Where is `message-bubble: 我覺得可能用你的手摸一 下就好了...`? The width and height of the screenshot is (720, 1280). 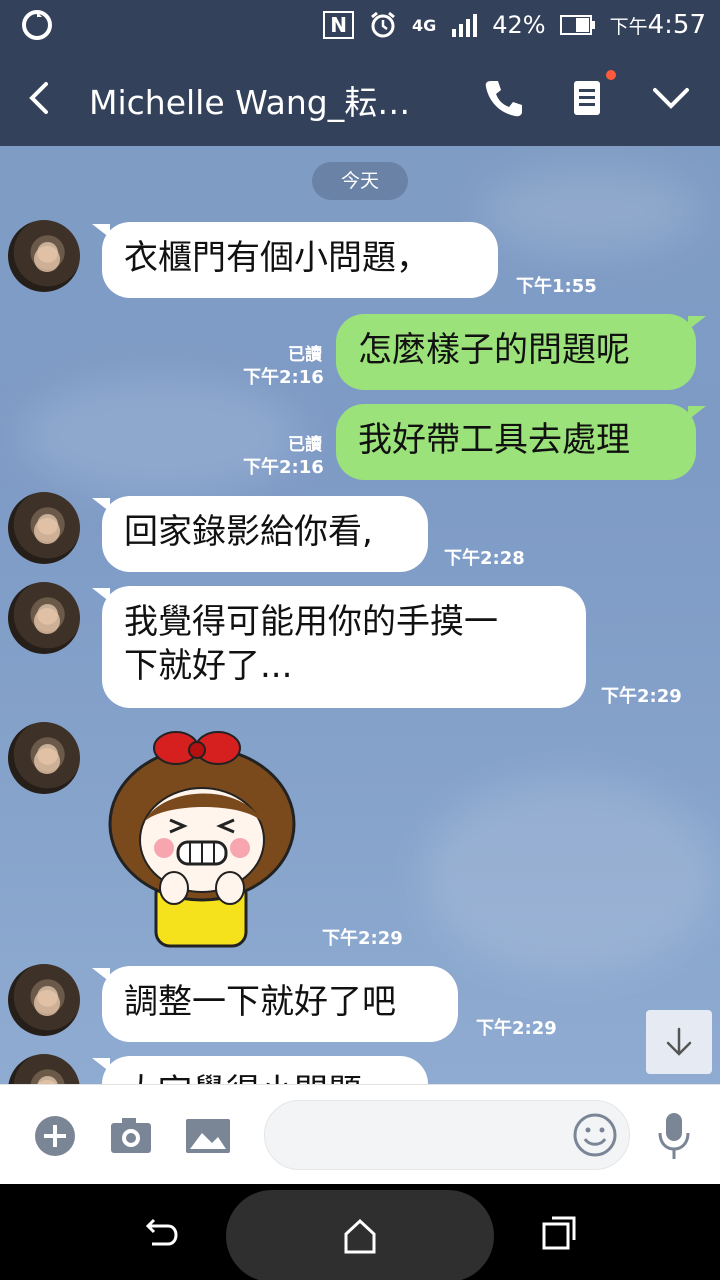
message-bubble: 我覺得可能用你的手摸一 下就好了... is located at coordinates (339, 647).